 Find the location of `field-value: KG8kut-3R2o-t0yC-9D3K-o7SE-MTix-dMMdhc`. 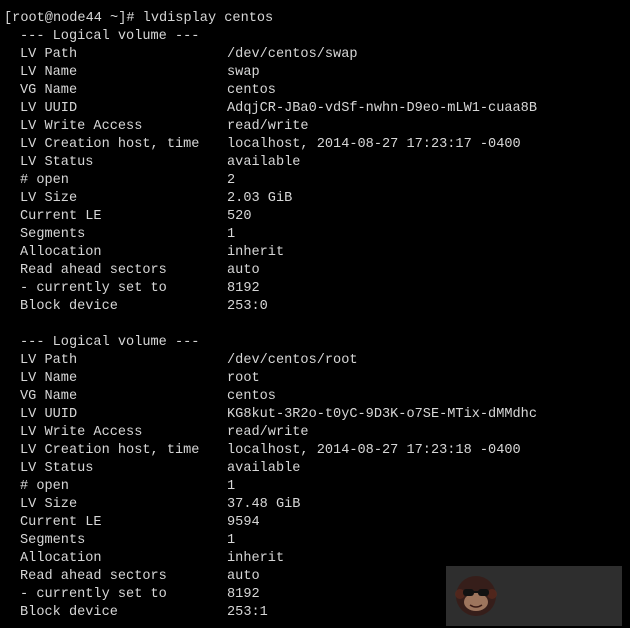

field-value: KG8kut-3R2o-t0yC-9D3K-o7SE-MTix-dMMdhc is located at coordinates (382, 414).